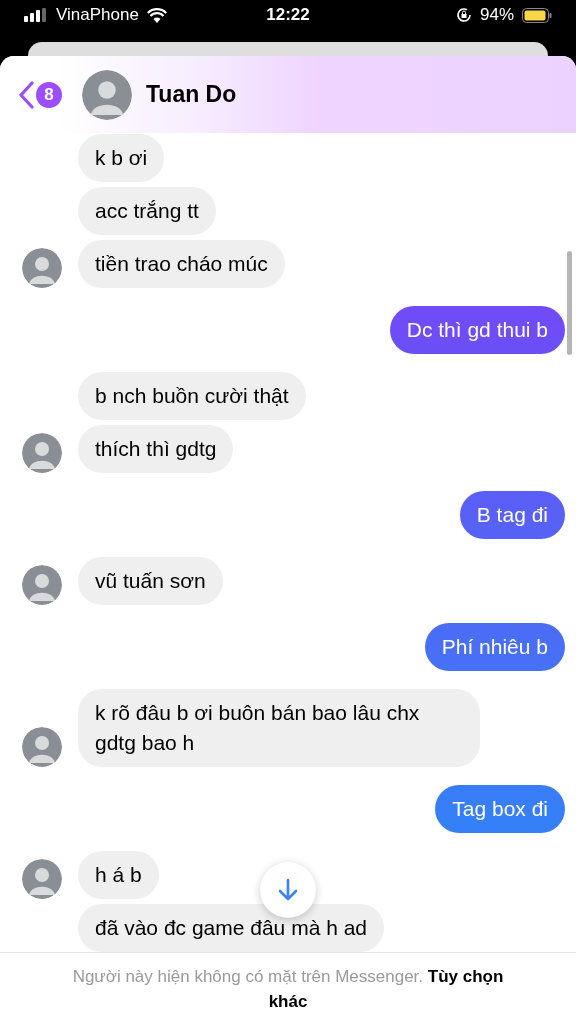 Image resolution: width=576 pixels, height=1024 pixels. What do you see at coordinates (192, 396) in the screenshot?
I see `received-message: b nch buồn cười thật` at bounding box center [192, 396].